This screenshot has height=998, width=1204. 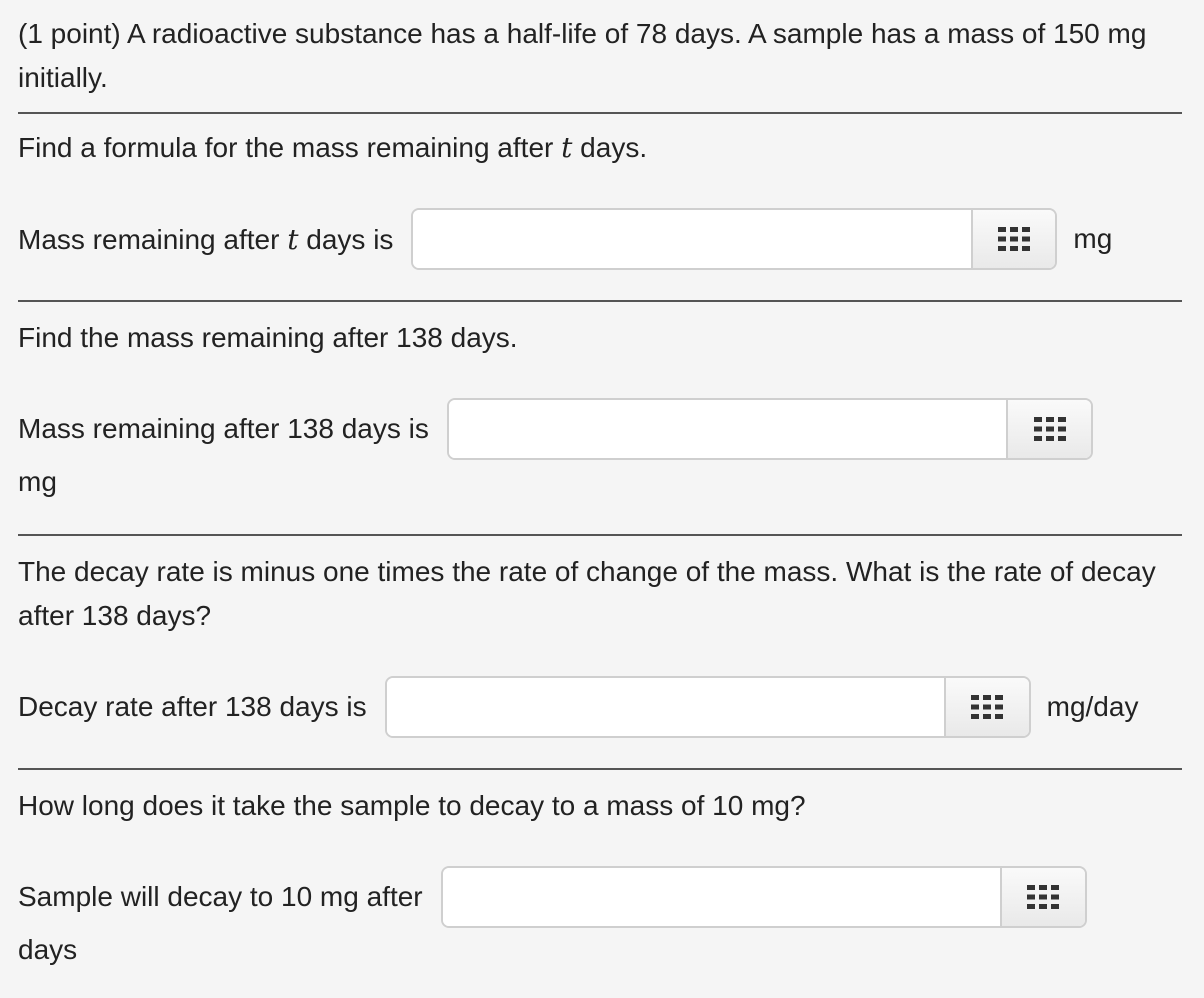 What do you see at coordinates (206, 239) in the screenshot?
I see `part-1-answer-label: Mass remaining after t days is` at bounding box center [206, 239].